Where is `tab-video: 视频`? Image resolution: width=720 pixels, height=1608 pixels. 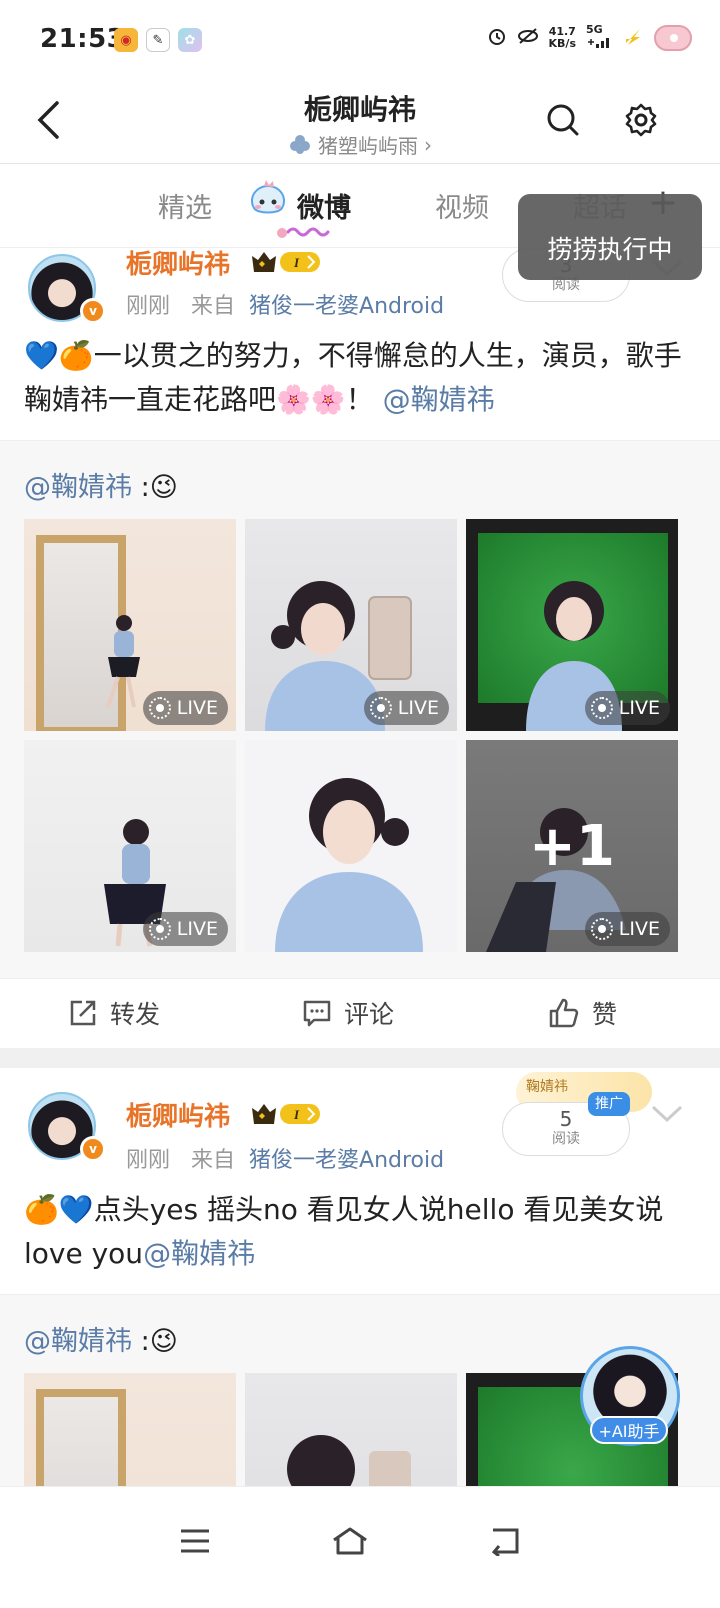 tab-video: 视频 is located at coordinates (462, 205).